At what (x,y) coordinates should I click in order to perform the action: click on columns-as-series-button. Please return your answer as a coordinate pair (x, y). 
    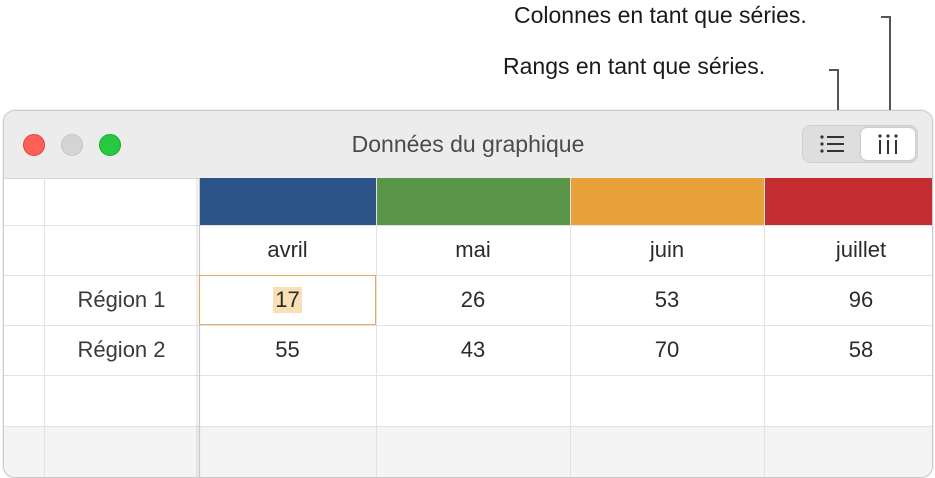
    Looking at the image, I should click on (888, 144).